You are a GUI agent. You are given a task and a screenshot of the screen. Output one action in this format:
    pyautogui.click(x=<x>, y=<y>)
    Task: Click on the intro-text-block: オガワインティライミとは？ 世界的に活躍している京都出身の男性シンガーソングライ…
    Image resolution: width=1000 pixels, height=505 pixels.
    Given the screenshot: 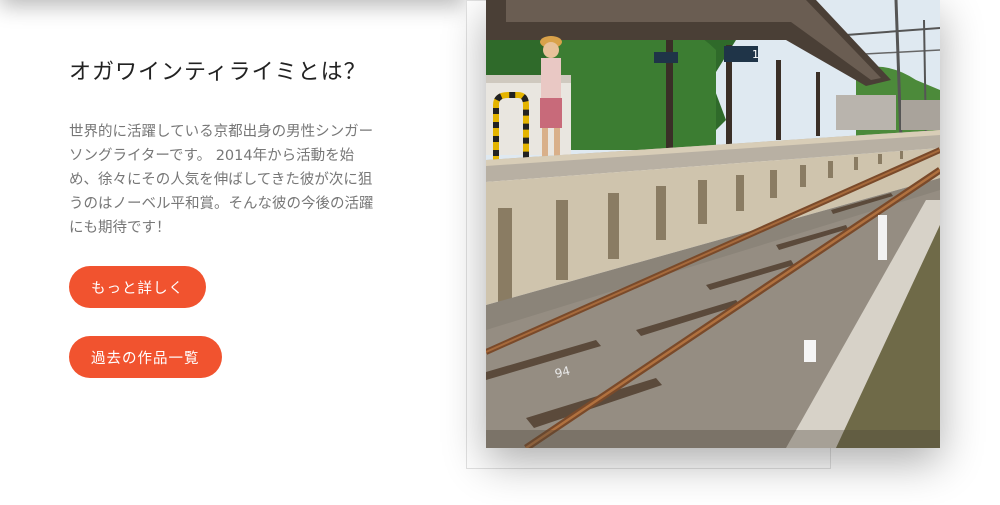 What is the action you would take?
    pyautogui.click(x=229, y=149)
    